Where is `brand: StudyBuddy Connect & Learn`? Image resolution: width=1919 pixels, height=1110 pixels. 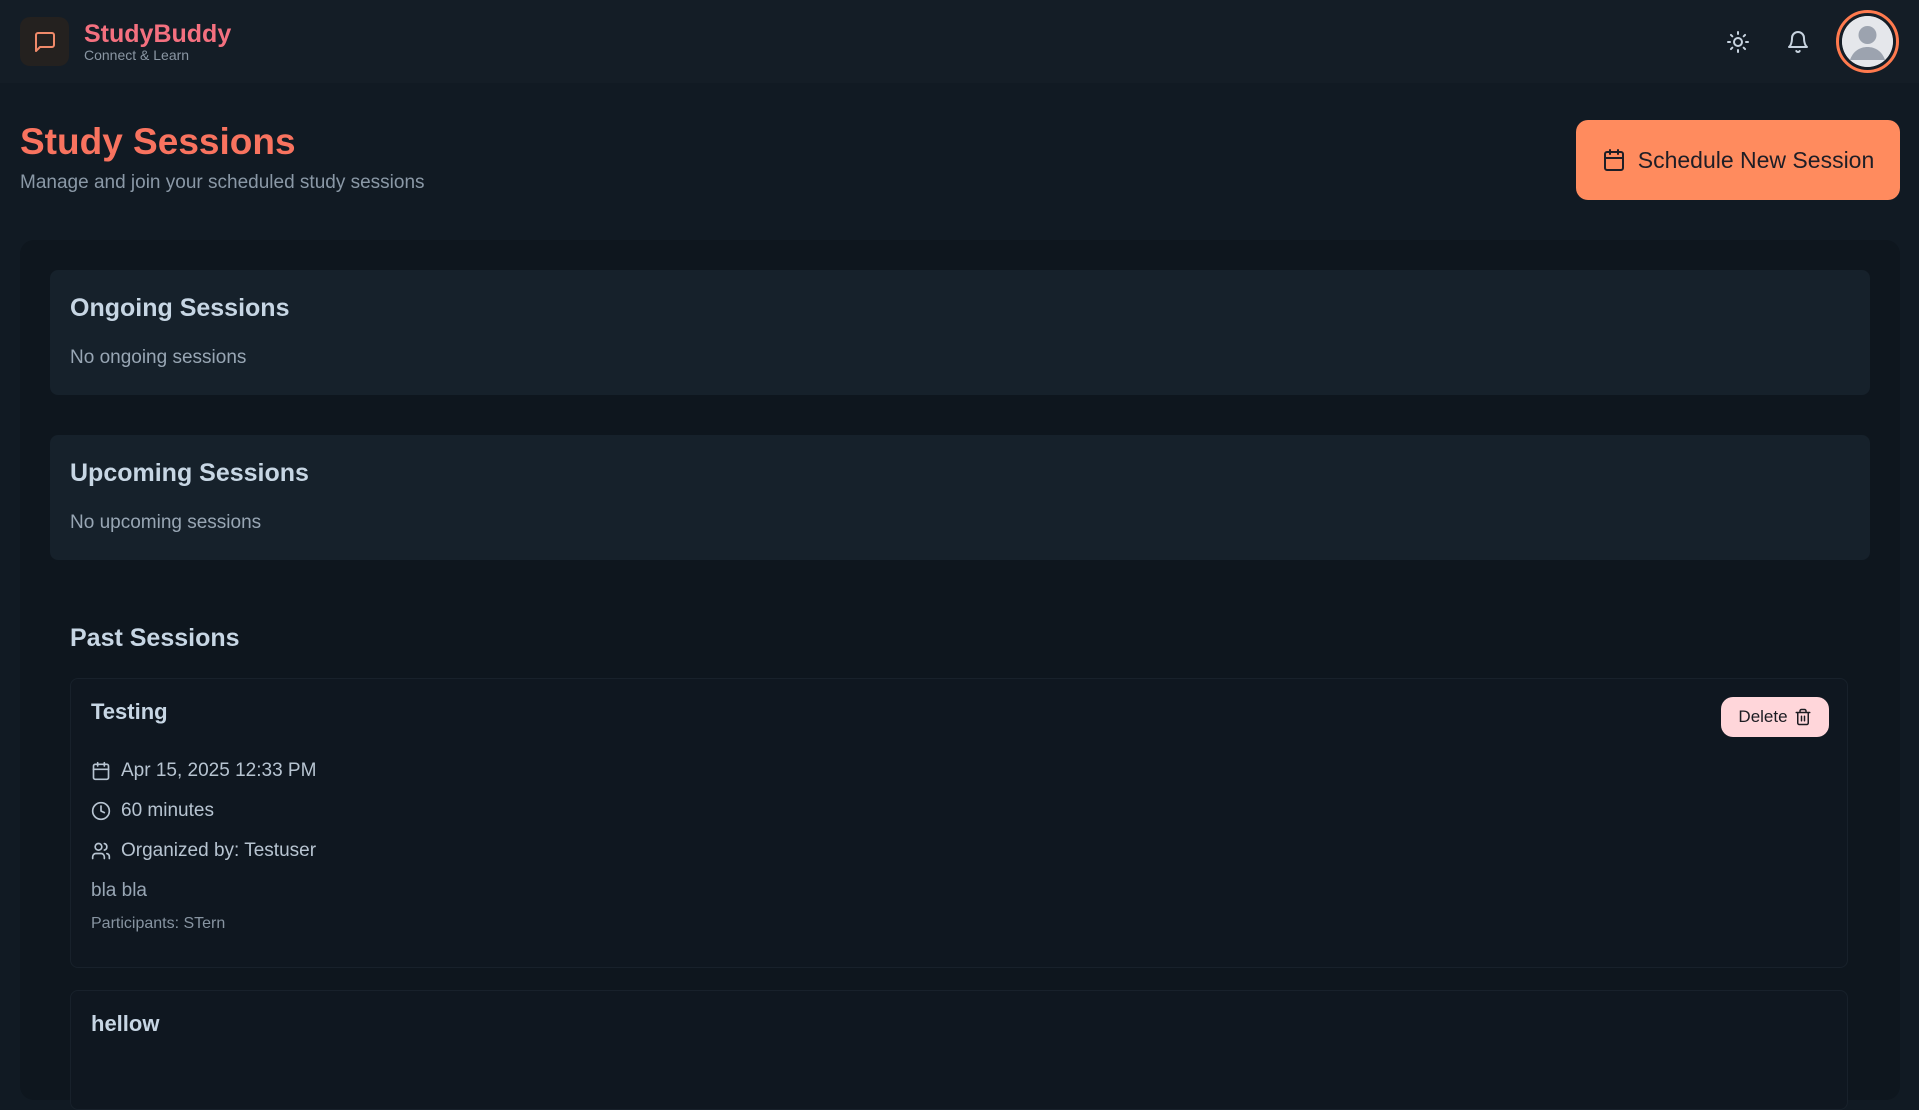 brand: StudyBuddy Connect & Learn is located at coordinates (157, 41).